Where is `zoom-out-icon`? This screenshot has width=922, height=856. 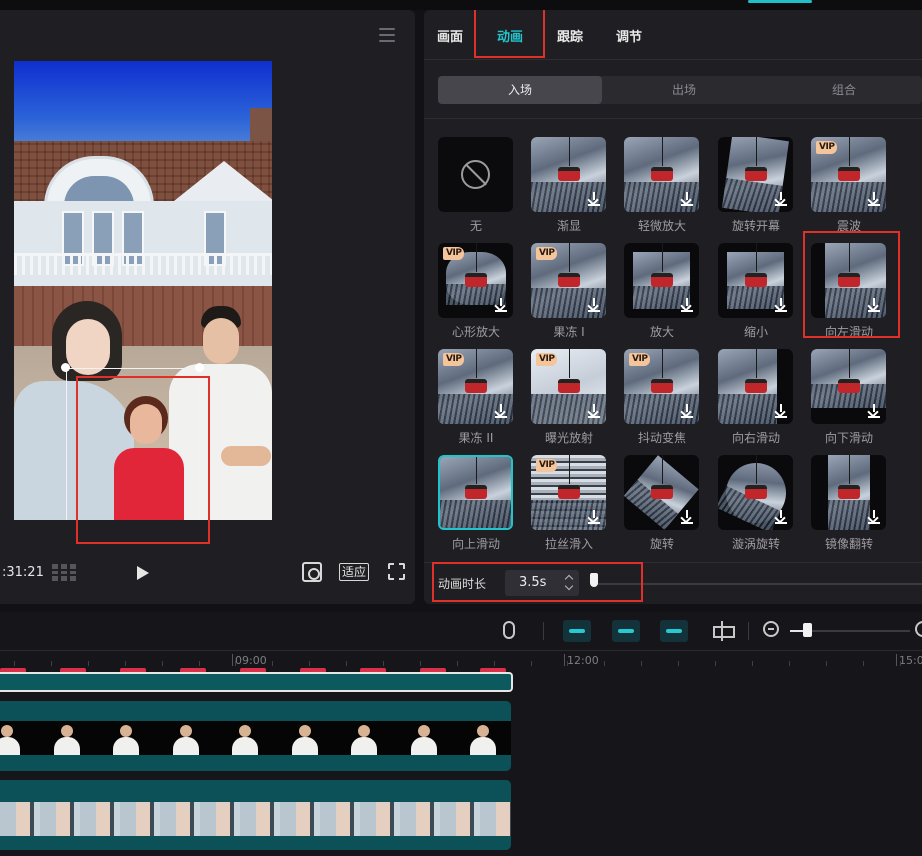 zoom-out-icon is located at coordinates (771, 629).